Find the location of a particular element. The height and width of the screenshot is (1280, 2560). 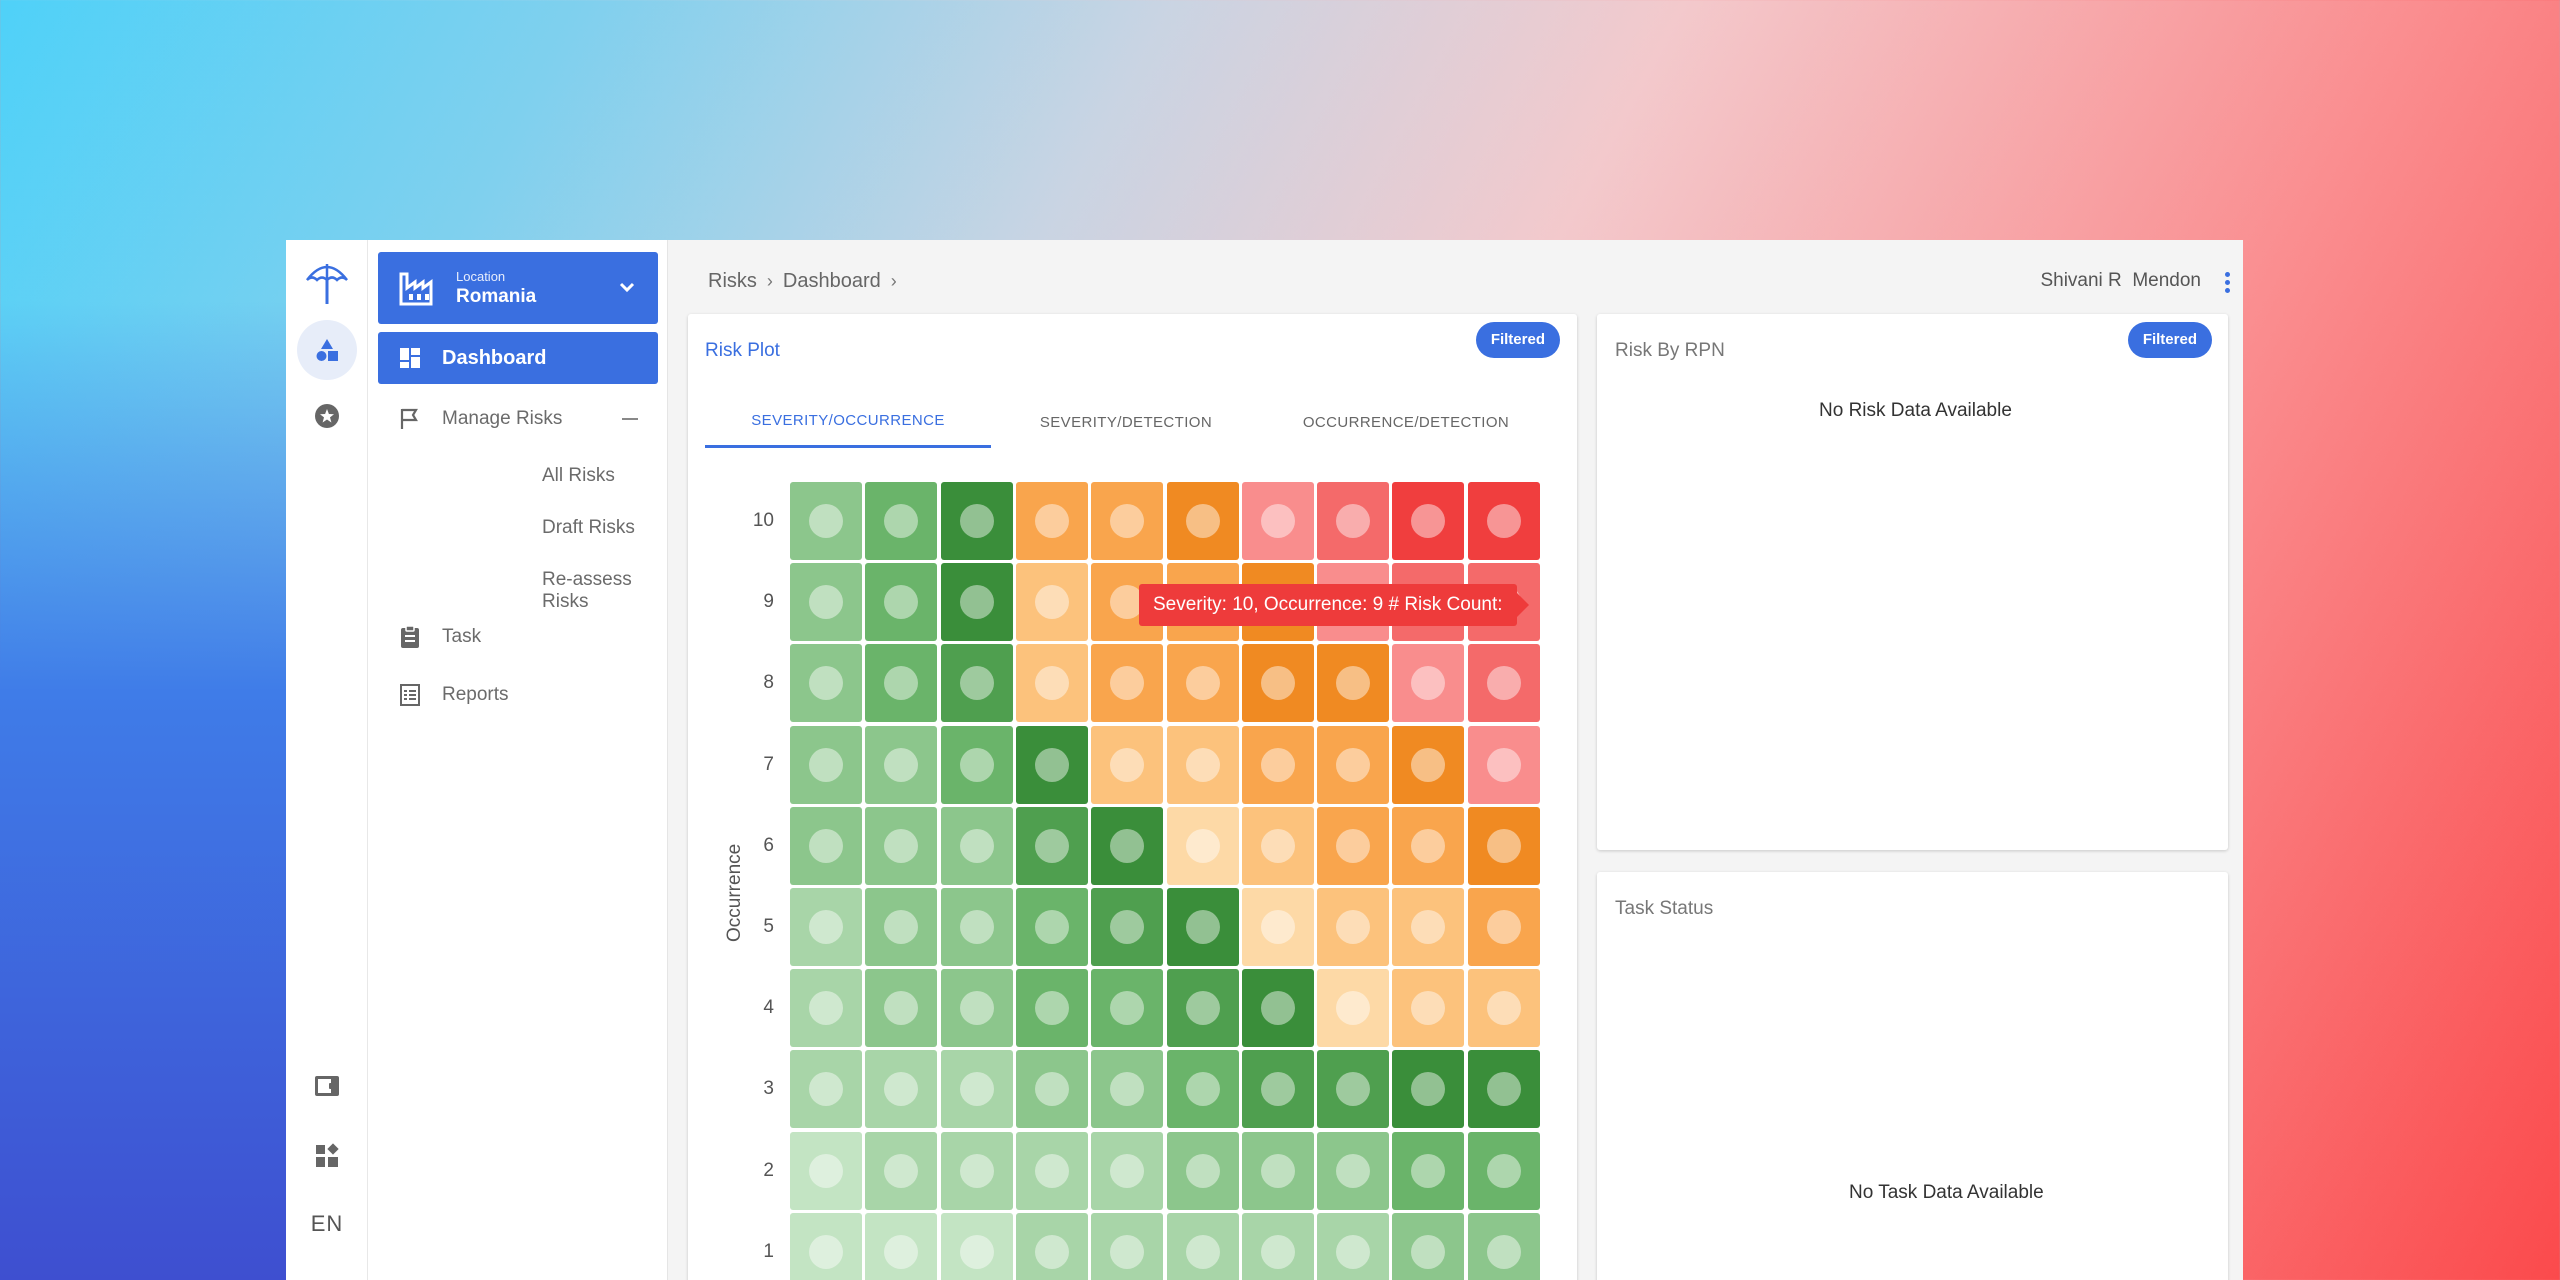

star-badge-icon is located at coordinates (327, 416).